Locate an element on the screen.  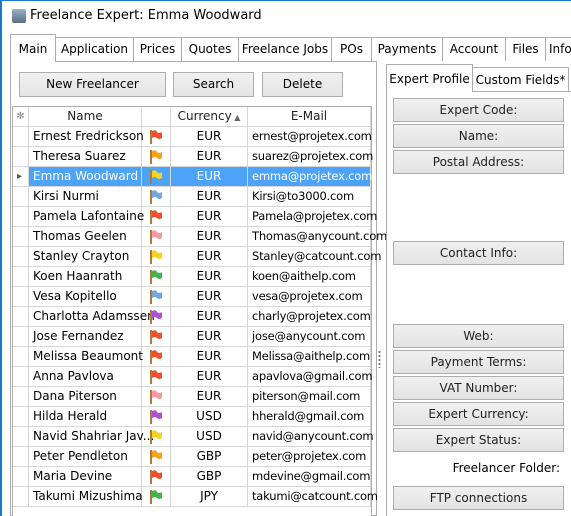
name-cell: Hilda Herald is located at coordinates (85, 417).